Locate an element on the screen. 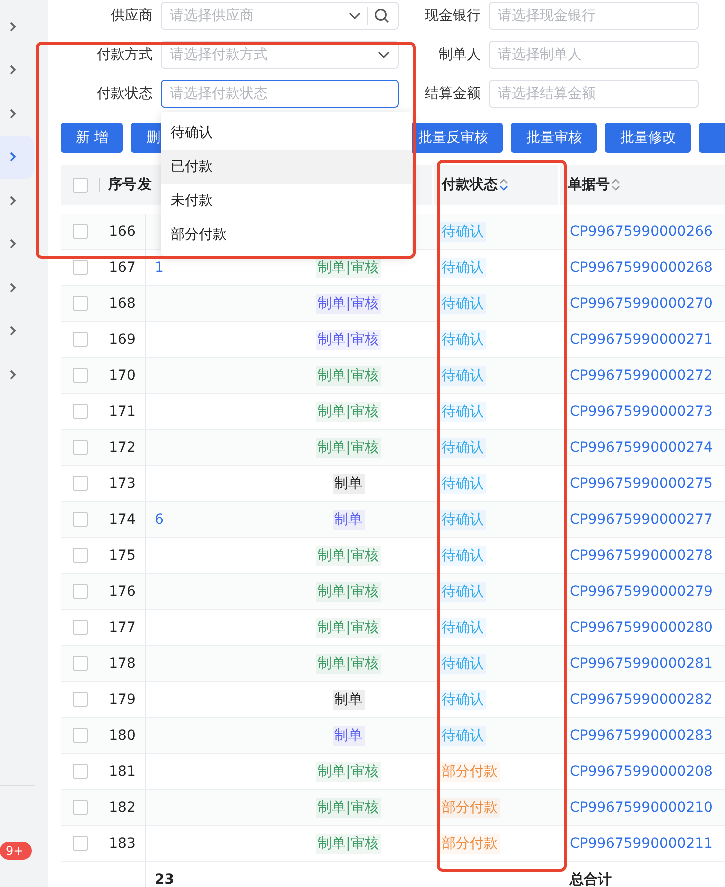 The width and height of the screenshot is (725, 887). table-cell: 183 is located at coordinates (122, 844).